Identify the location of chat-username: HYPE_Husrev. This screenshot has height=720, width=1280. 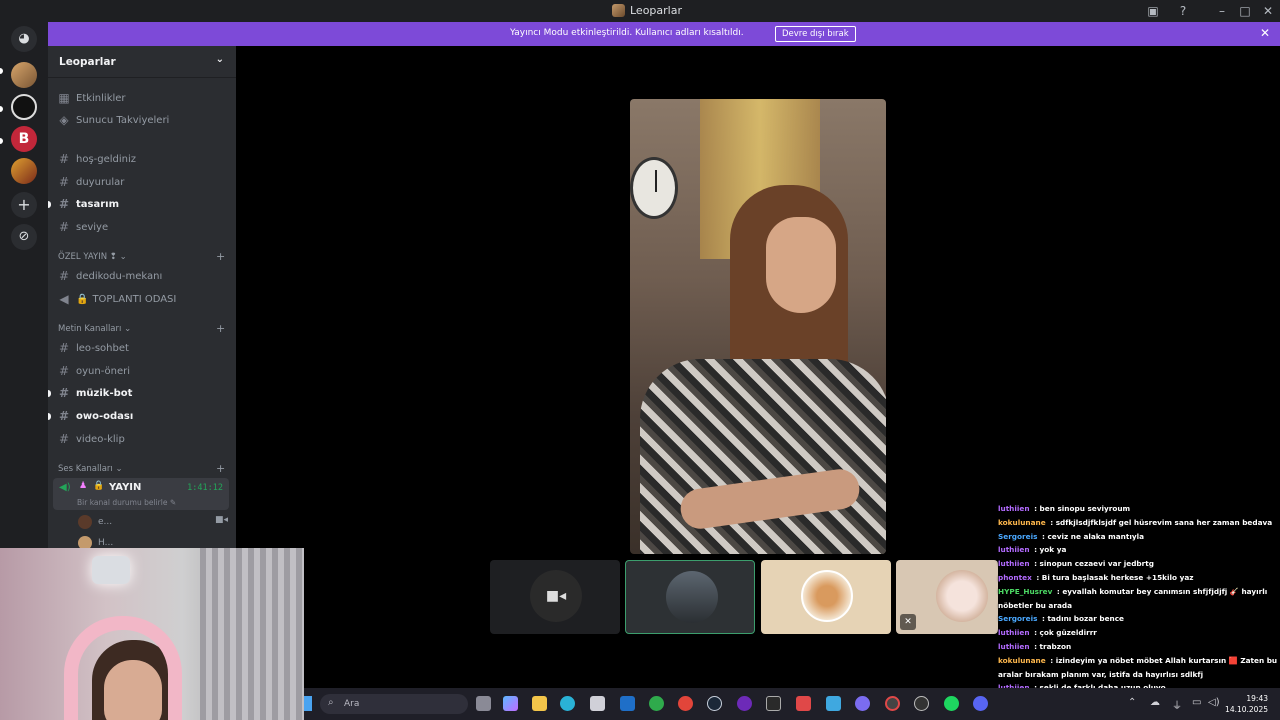
(1025, 591).